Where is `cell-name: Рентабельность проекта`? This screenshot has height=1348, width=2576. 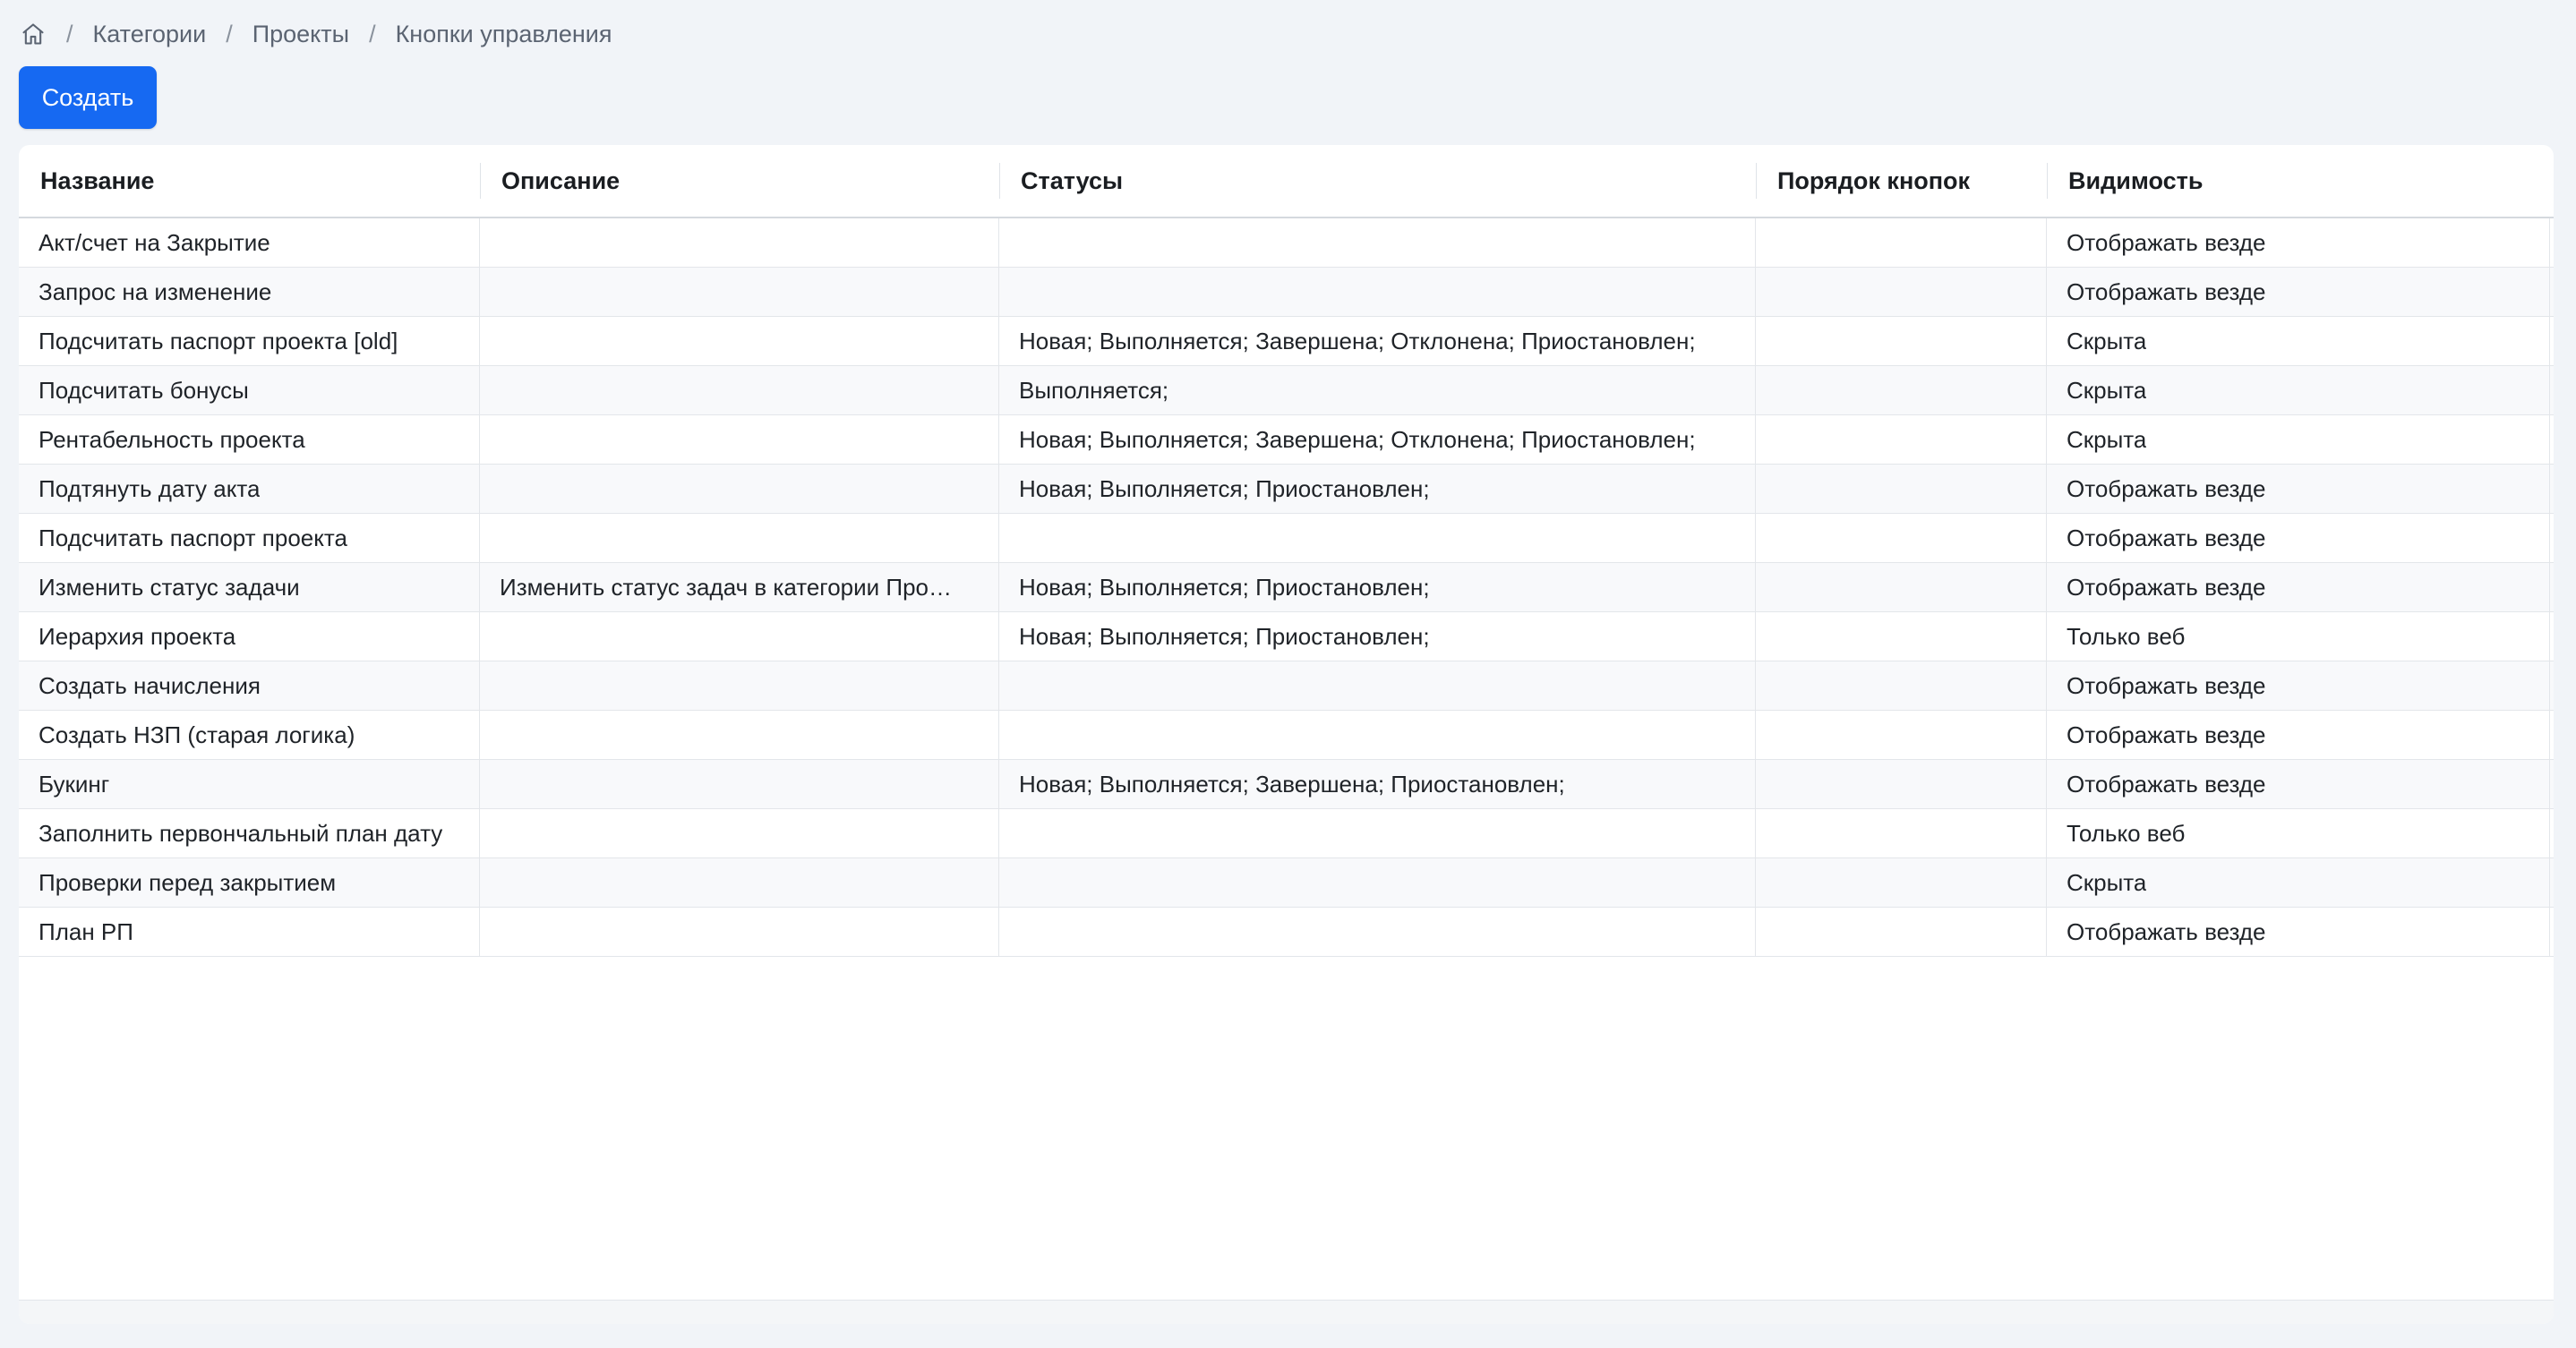 cell-name: Рентабельность проекта is located at coordinates (250, 440).